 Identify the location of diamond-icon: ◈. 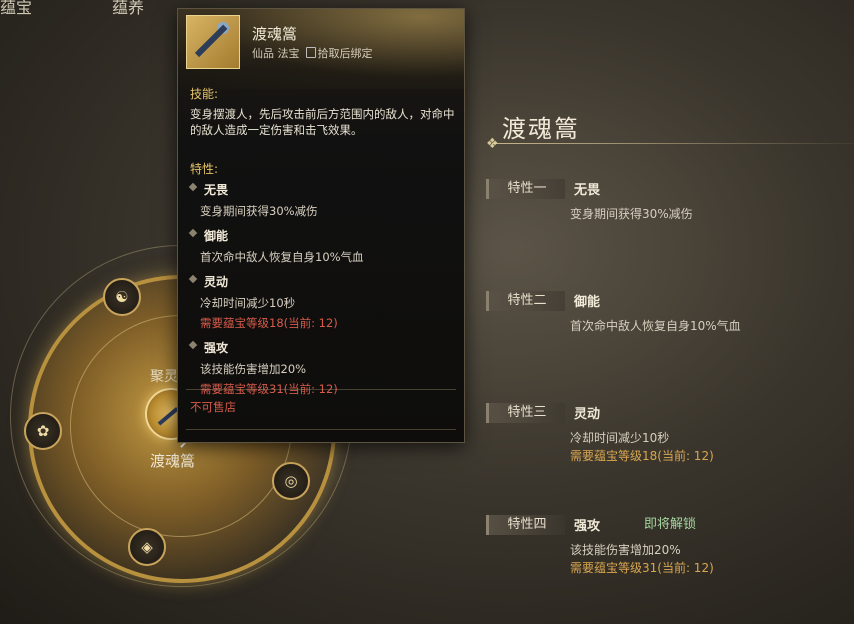
(147, 547).